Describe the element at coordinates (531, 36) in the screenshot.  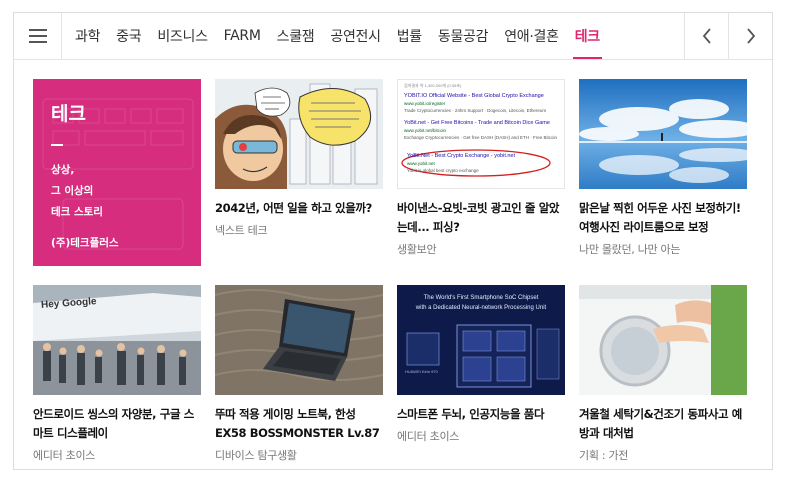
I see `tab-dating: 연애·결혼` at that location.